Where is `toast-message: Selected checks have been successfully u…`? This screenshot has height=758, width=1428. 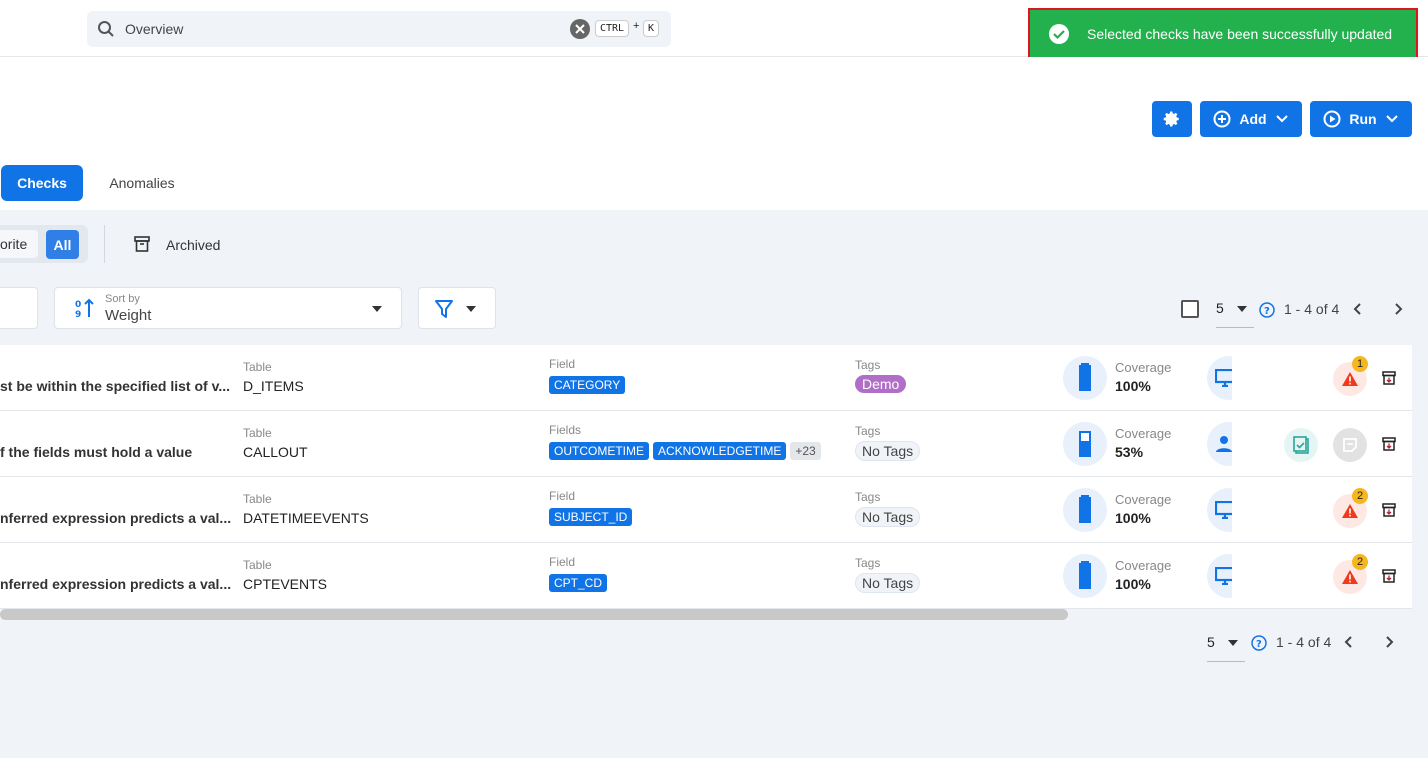
toast-message: Selected checks have been successfully u… is located at coordinates (1240, 33).